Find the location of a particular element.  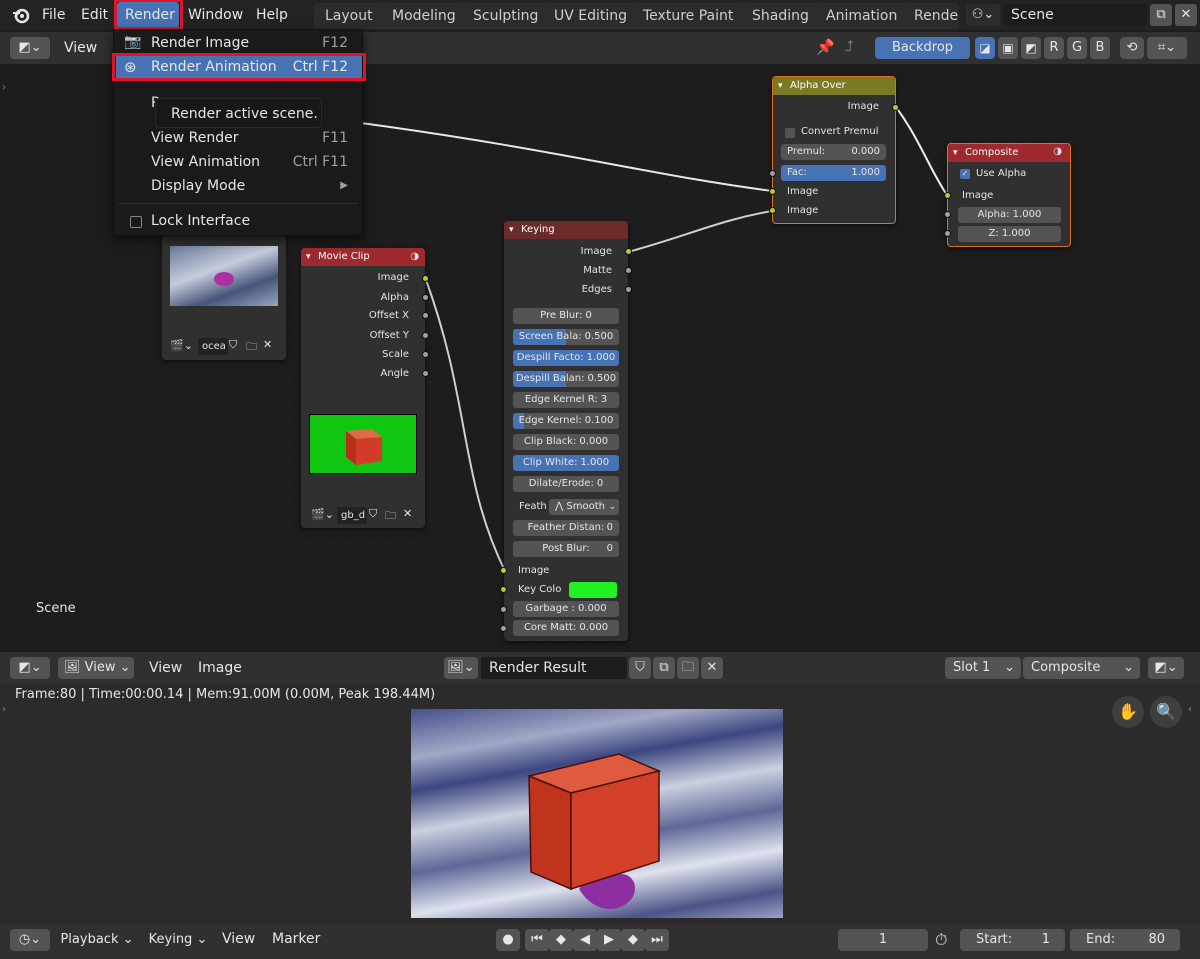

render-animation-item: Render Animation Ctrl F12 is located at coordinates (239, 67).